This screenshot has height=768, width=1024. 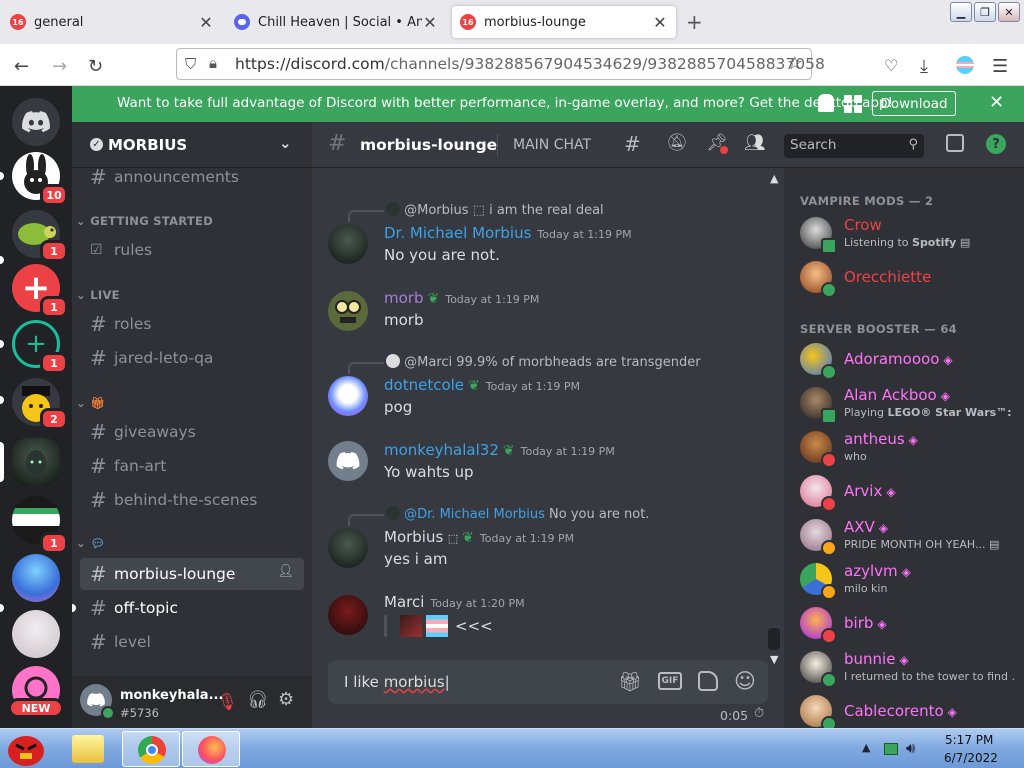 I want to click on pocket-icon: ♡, so click(x=891, y=65).